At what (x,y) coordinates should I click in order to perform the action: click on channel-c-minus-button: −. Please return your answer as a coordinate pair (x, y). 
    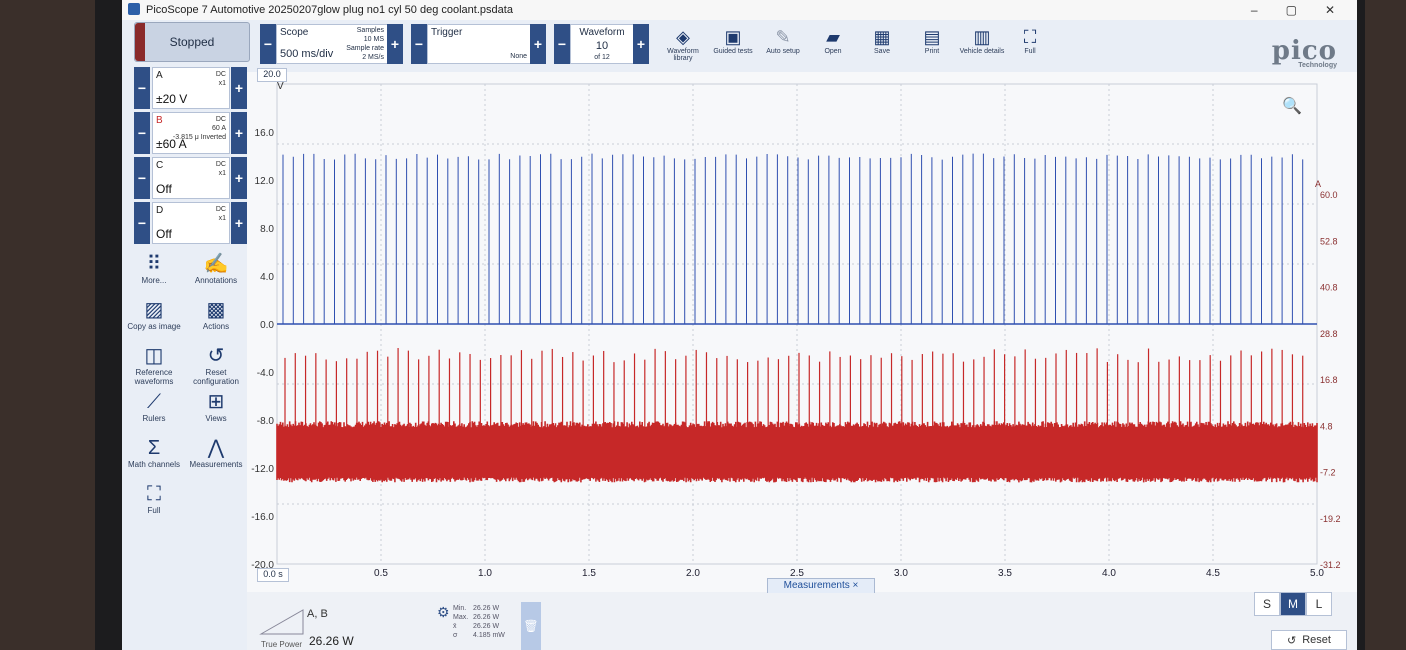
    Looking at the image, I should click on (142, 178).